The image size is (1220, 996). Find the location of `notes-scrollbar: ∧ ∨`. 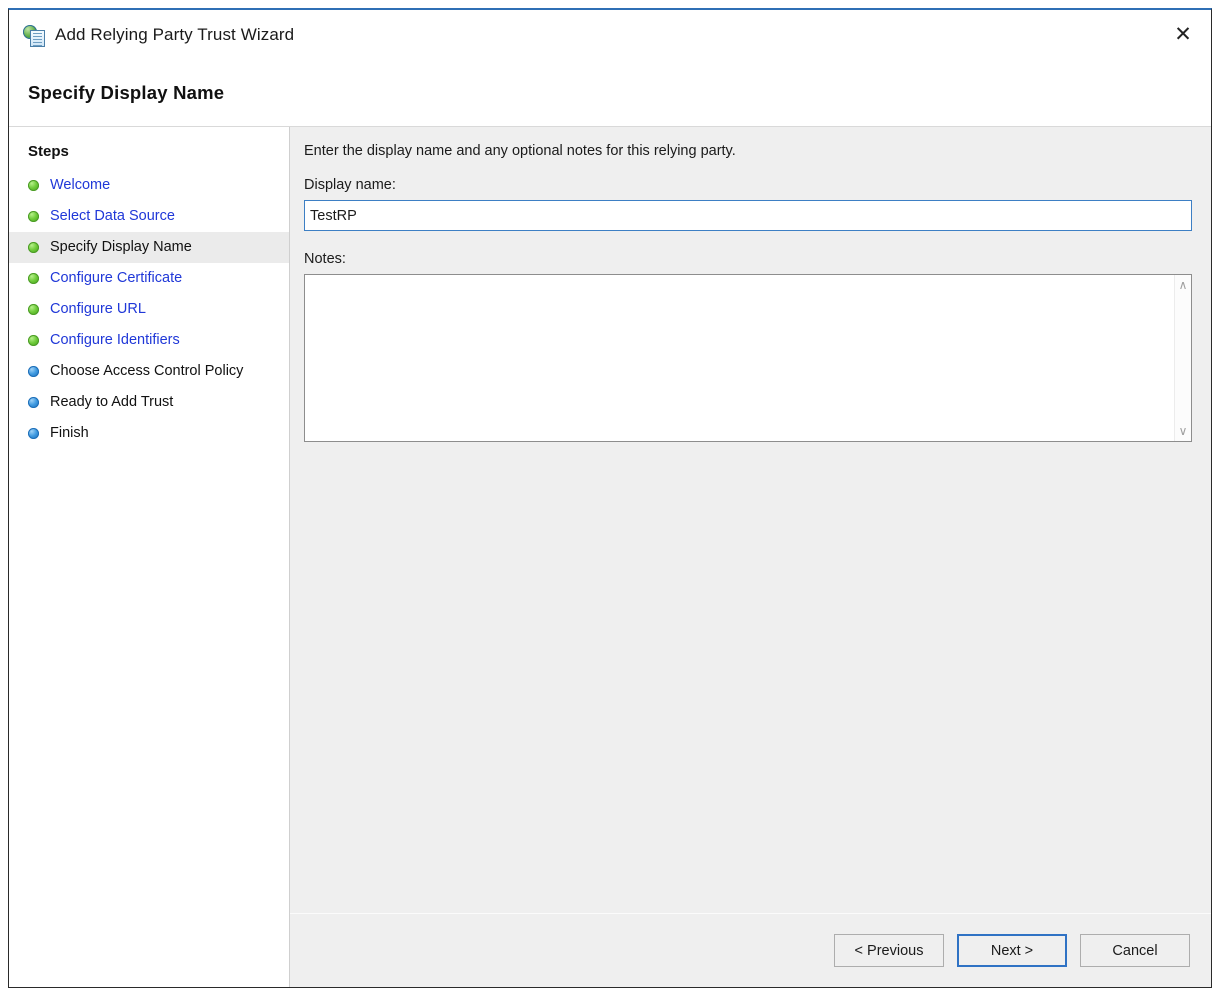

notes-scrollbar: ∧ ∨ is located at coordinates (1182, 358).